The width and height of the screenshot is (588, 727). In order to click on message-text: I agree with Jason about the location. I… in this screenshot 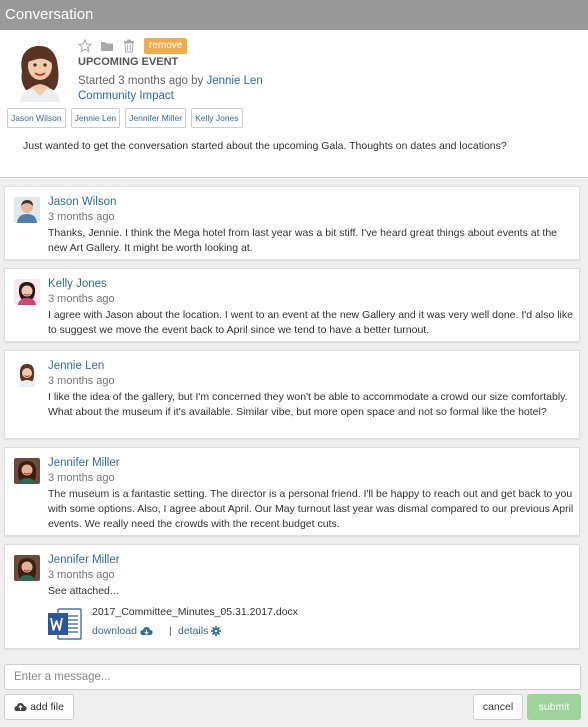, I will do `click(310, 322)`.